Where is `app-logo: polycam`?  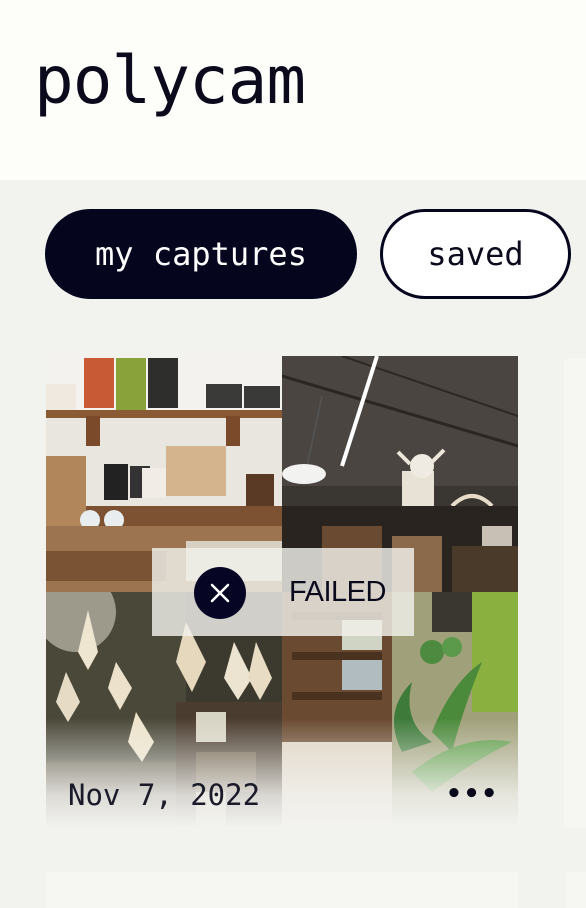 app-logo: polycam is located at coordinates (170, 80).